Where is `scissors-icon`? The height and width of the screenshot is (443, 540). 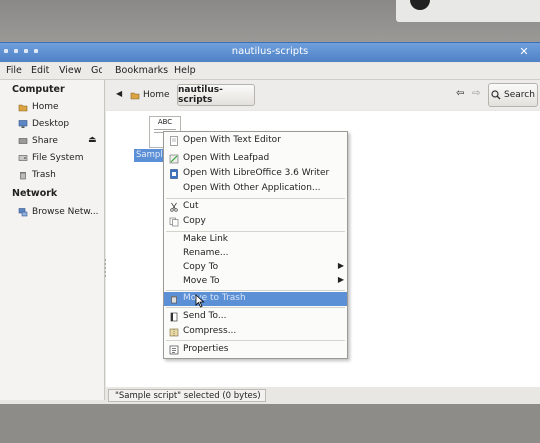
scissors-icon is located at coordinates (174, 207).